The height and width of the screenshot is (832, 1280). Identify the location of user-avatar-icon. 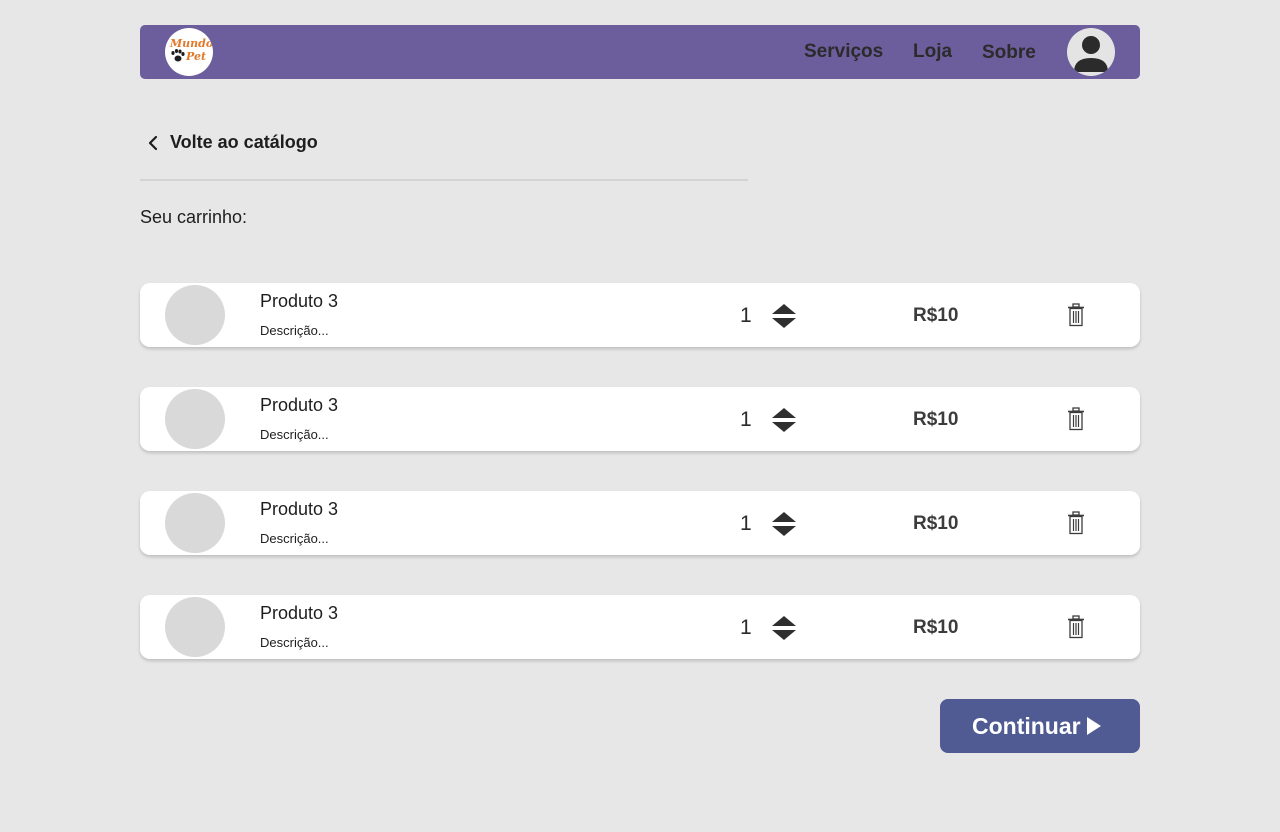
(1091, 54).